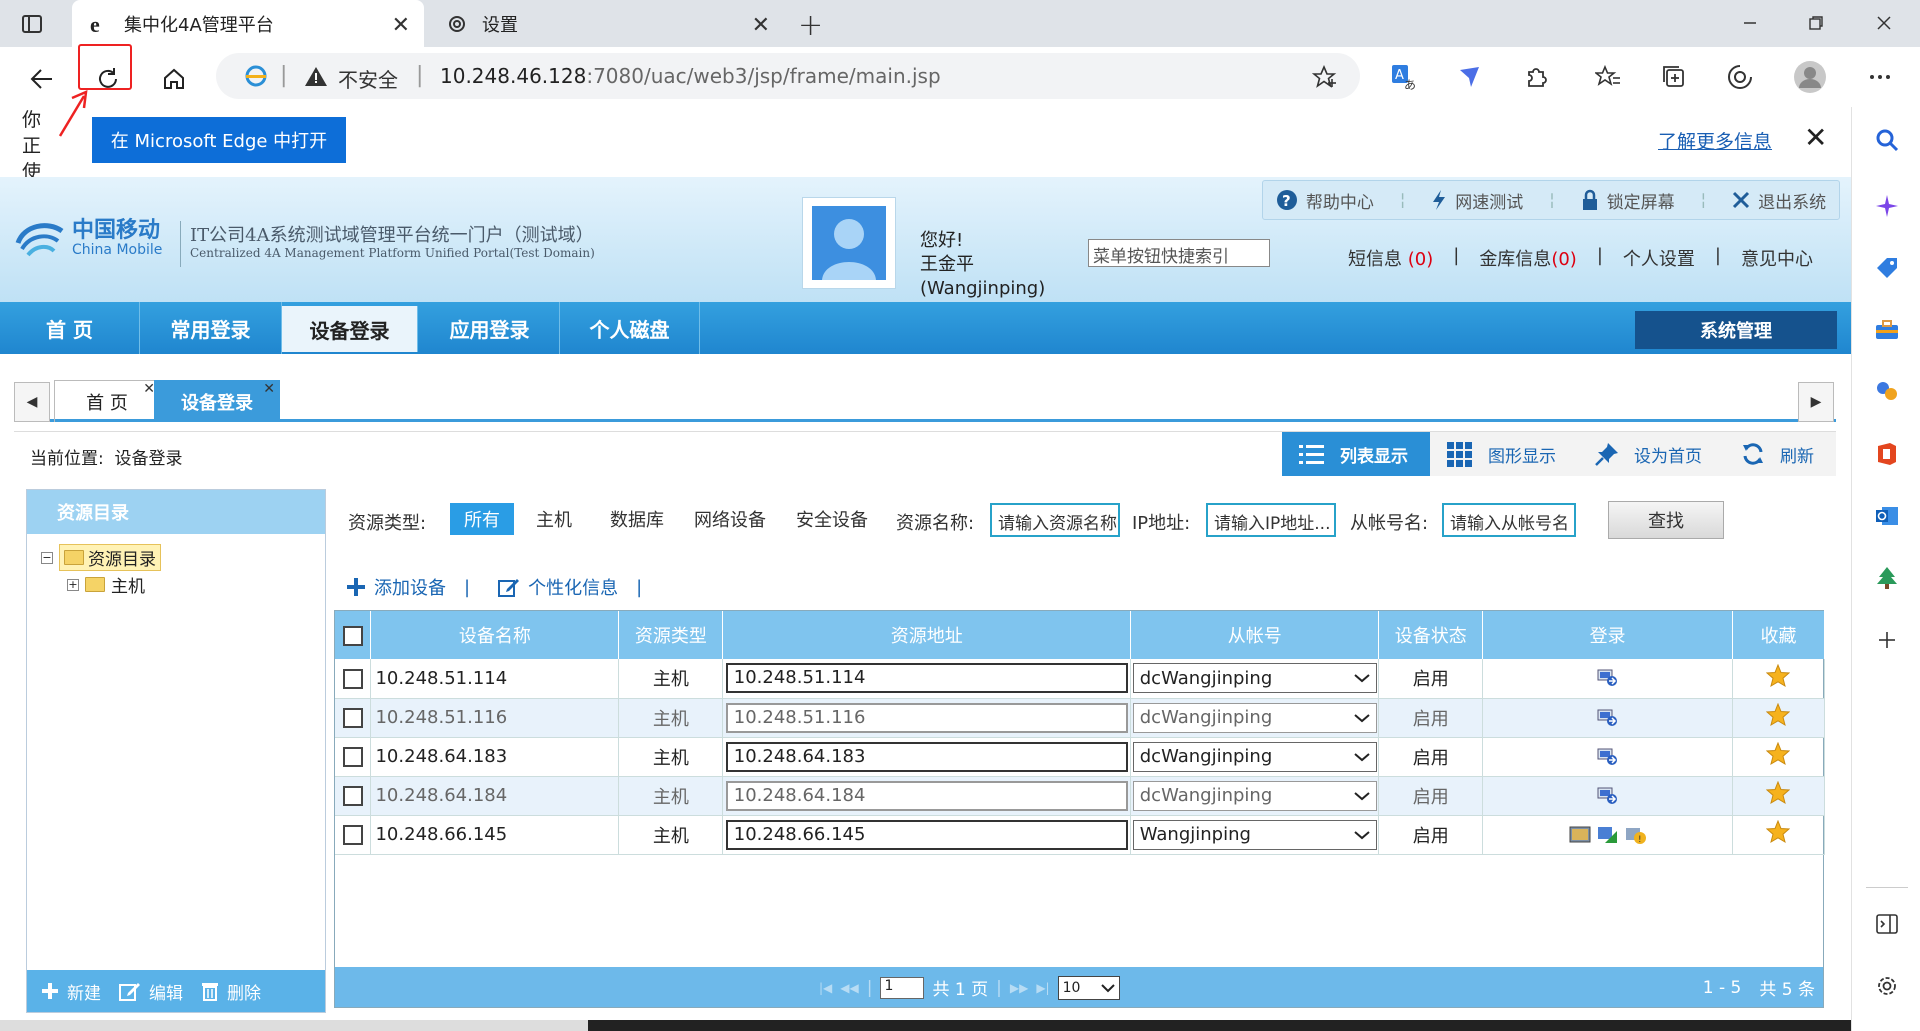 The height and width of the screenshot is (1031, 1920). I want to click on column-header: 登录, so click(1607, 635).